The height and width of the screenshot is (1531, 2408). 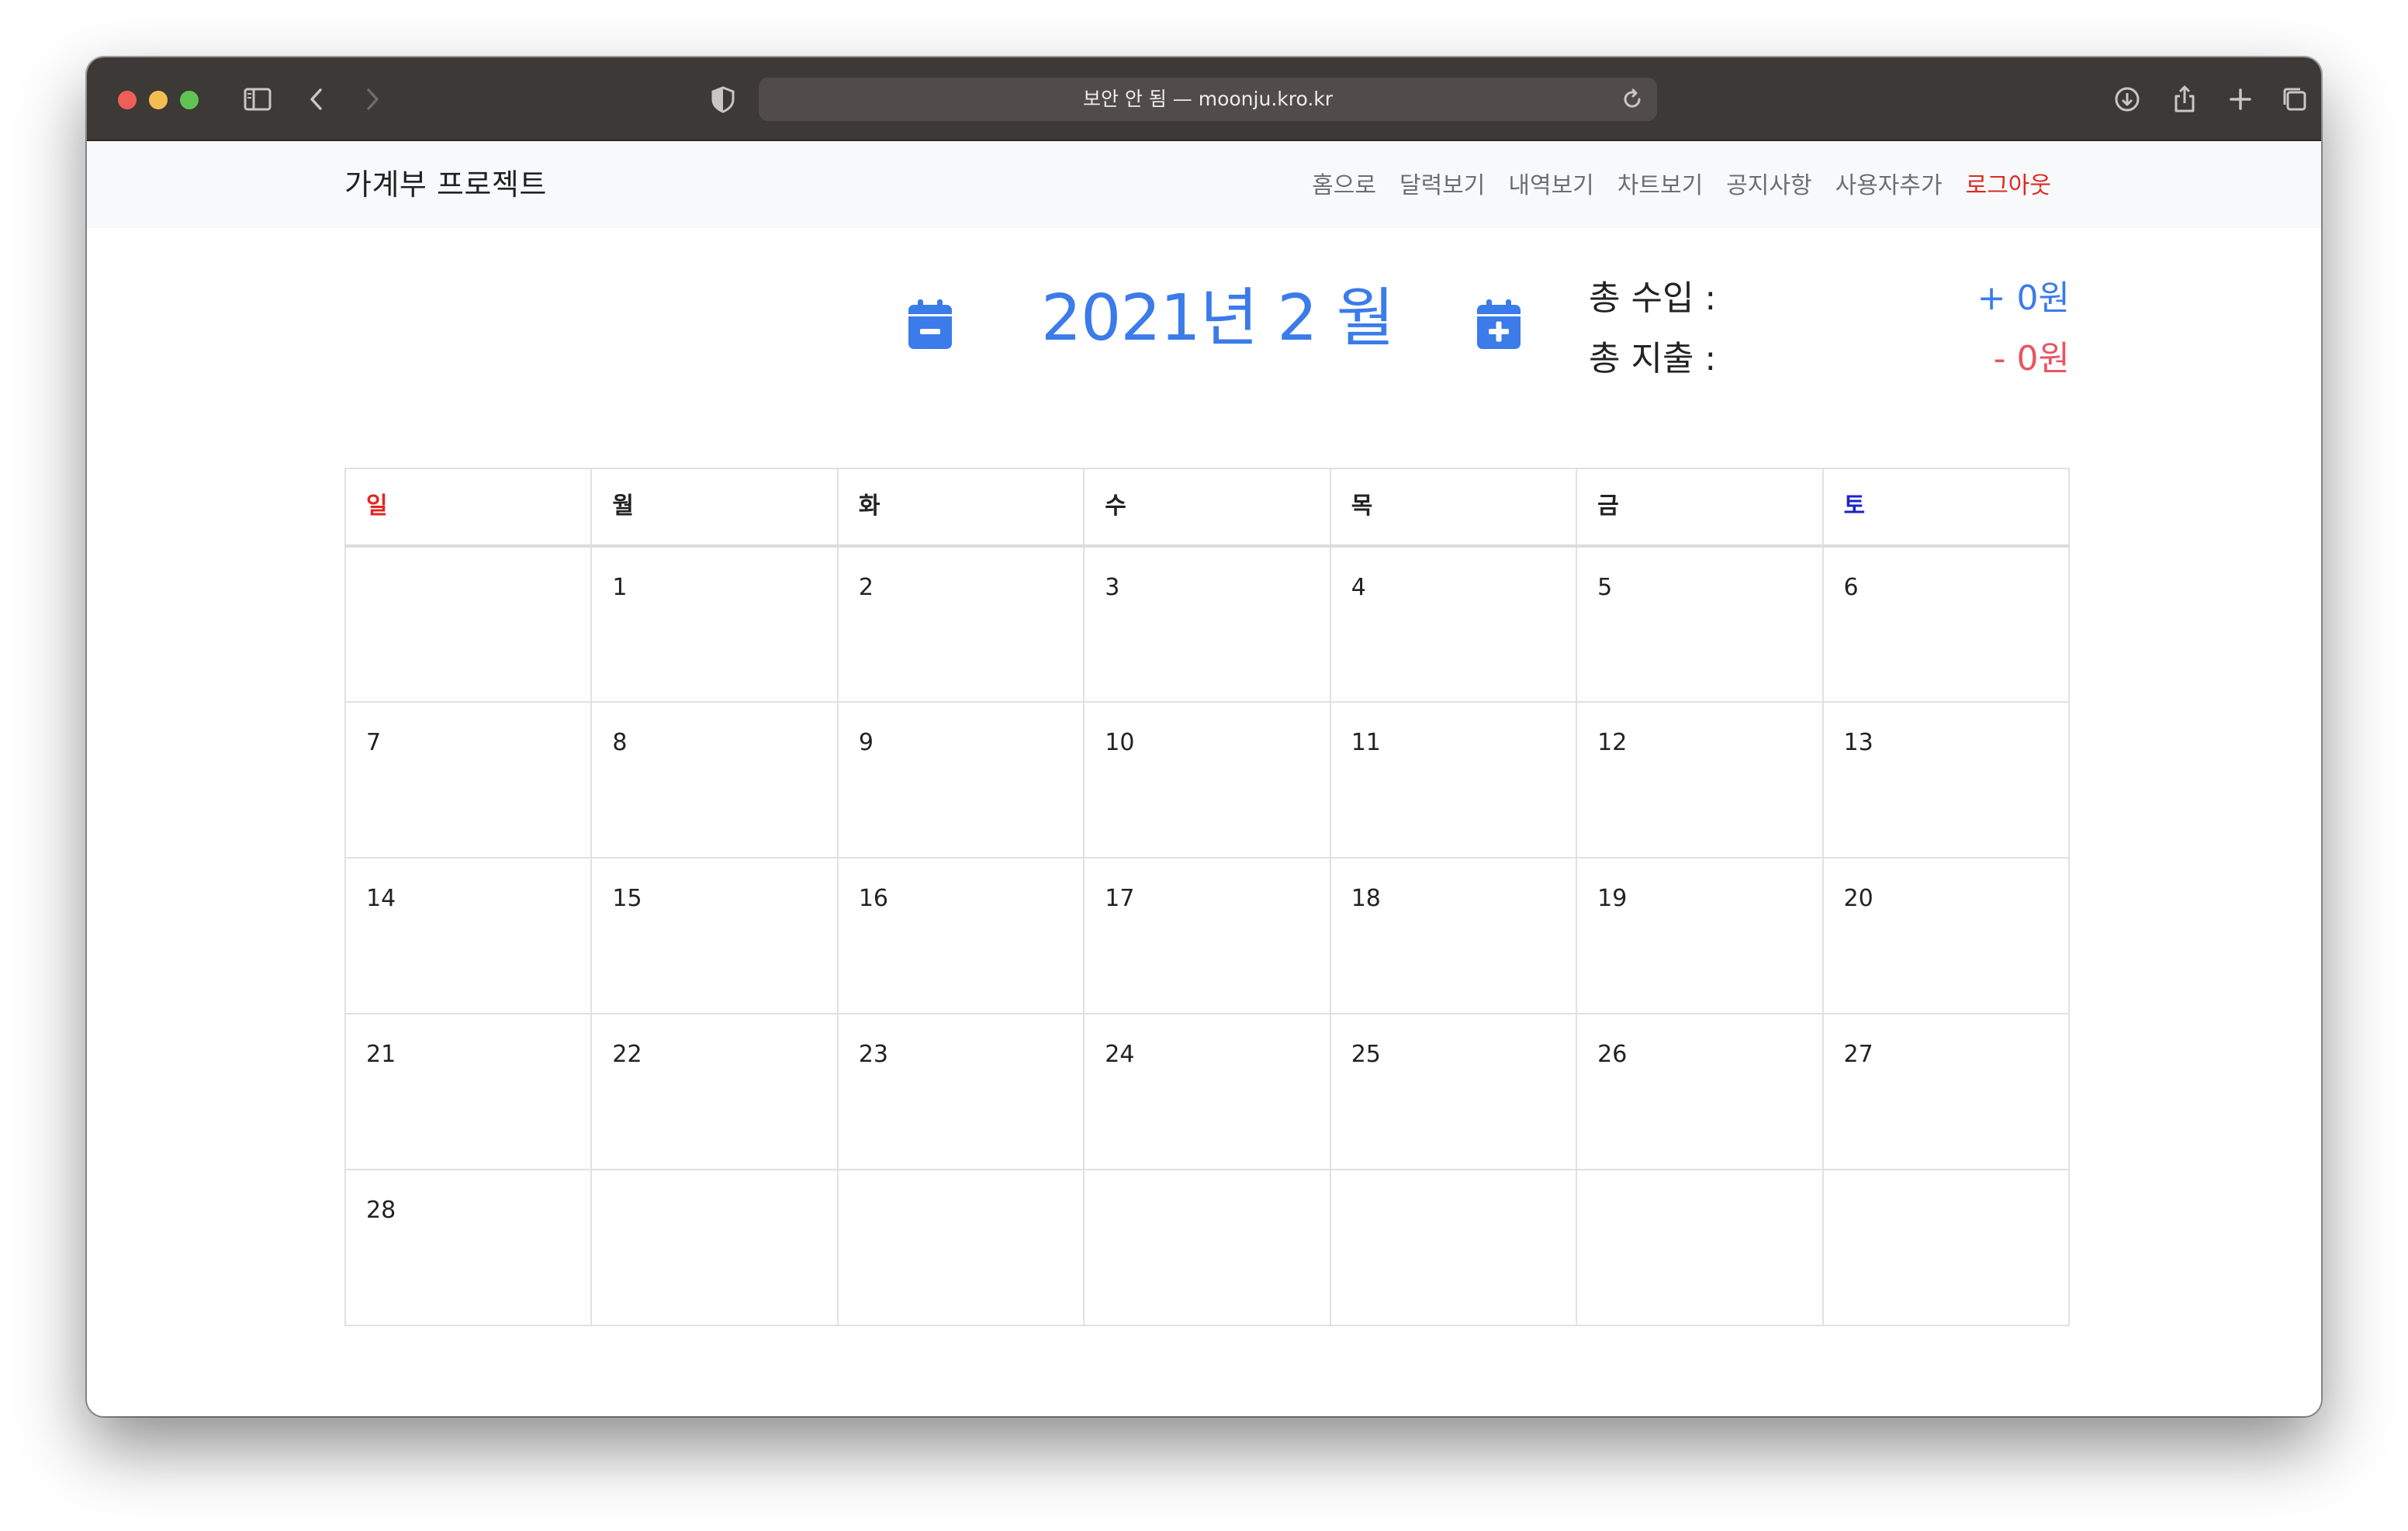 I want to click on day-cell: 25, so click(x=1453, y=1091).